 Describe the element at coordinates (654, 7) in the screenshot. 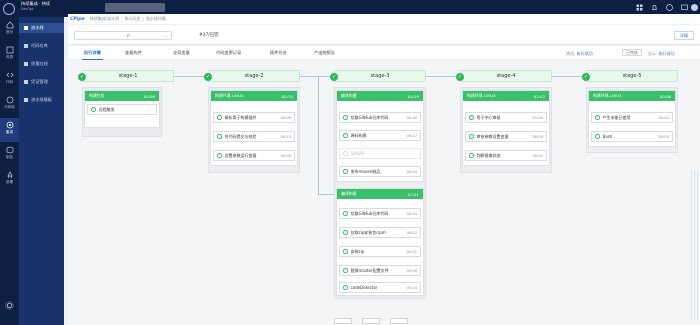

I see `bell-icon` at that location.